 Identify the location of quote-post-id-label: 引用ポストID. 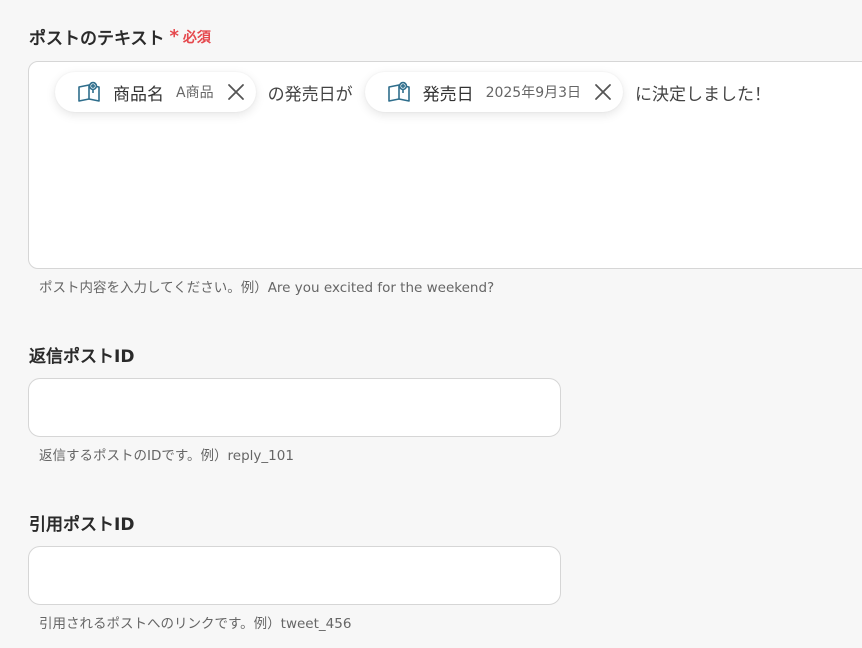
(81, 522).